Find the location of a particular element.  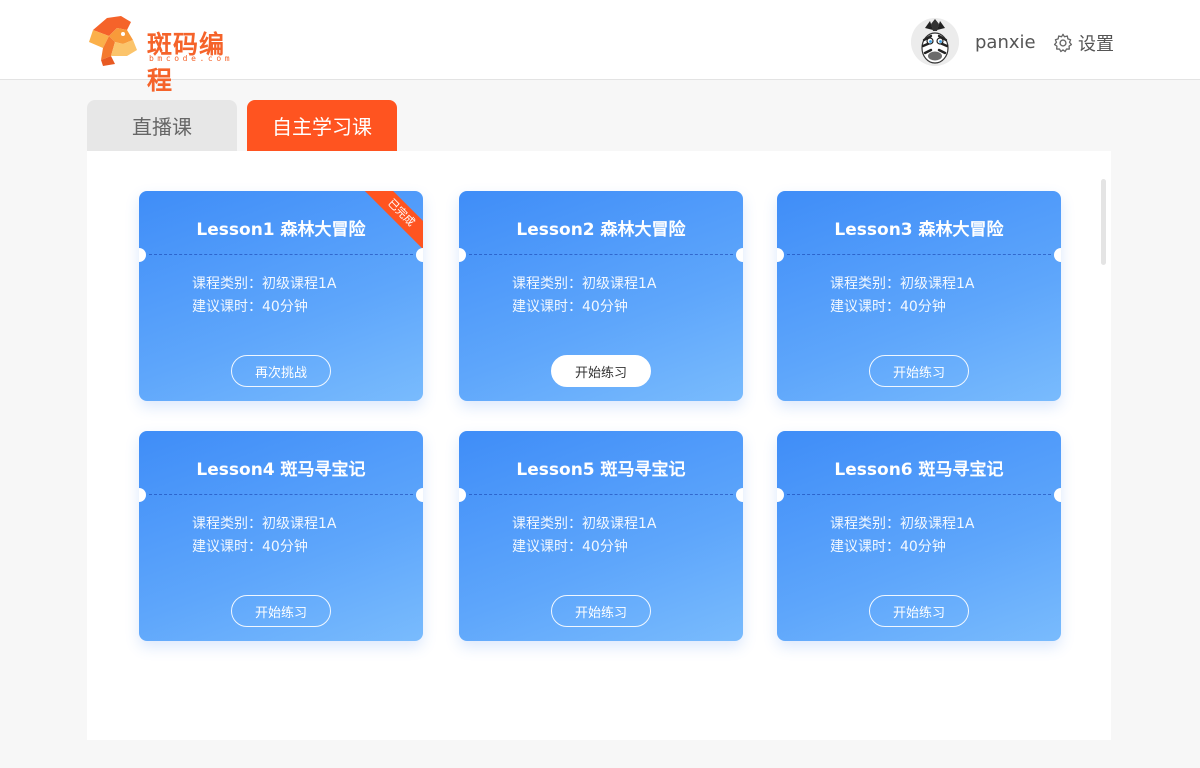

lesson-title: Lesson1 森林大冒险 is located at coordinates (281, 230).